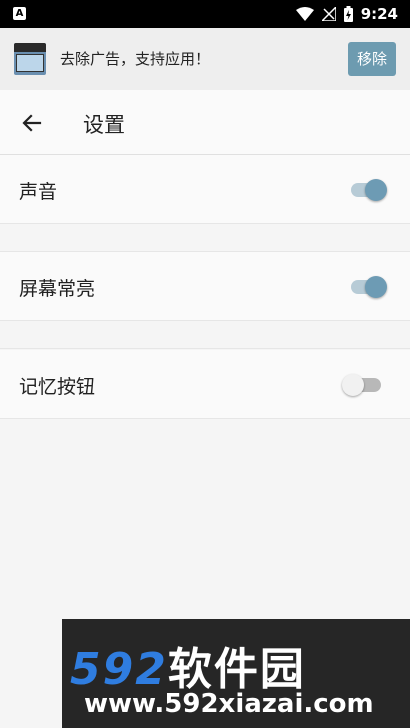  Describe the element at coordinates (205, 122) in the screenshot. I see `app-bar: 设置` at that location.